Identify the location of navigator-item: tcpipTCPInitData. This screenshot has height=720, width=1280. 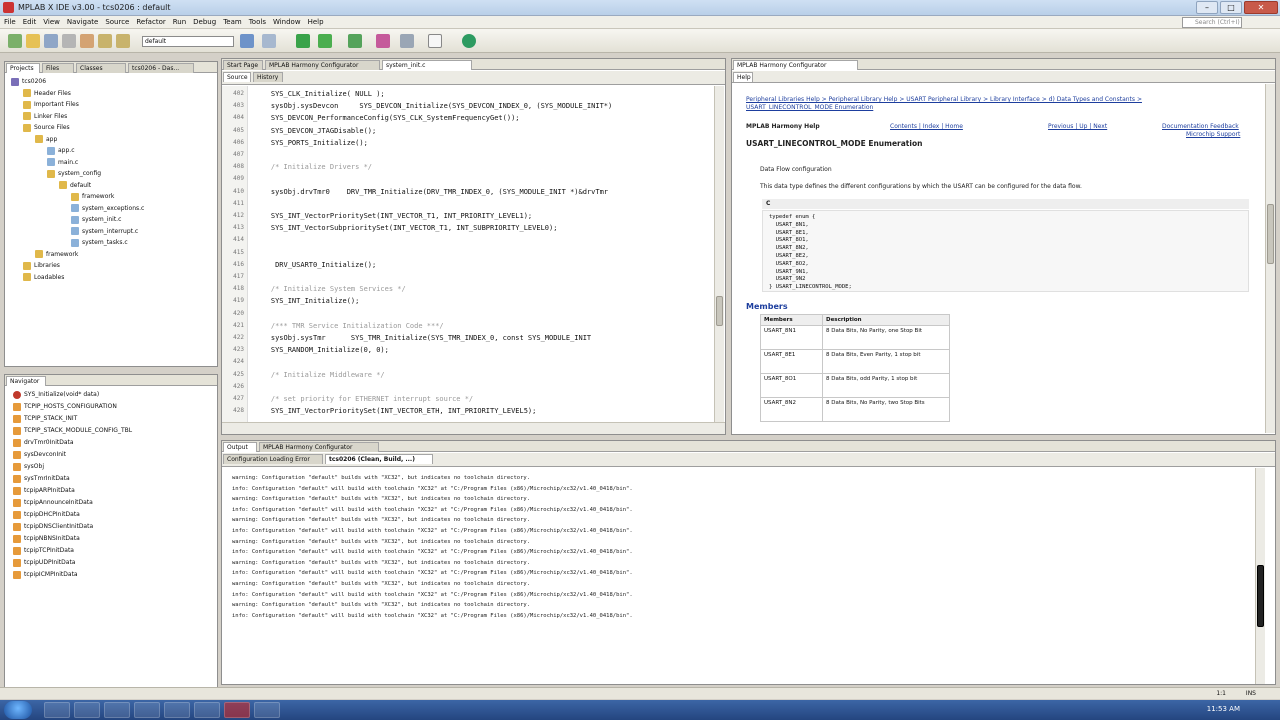
(43, 551).